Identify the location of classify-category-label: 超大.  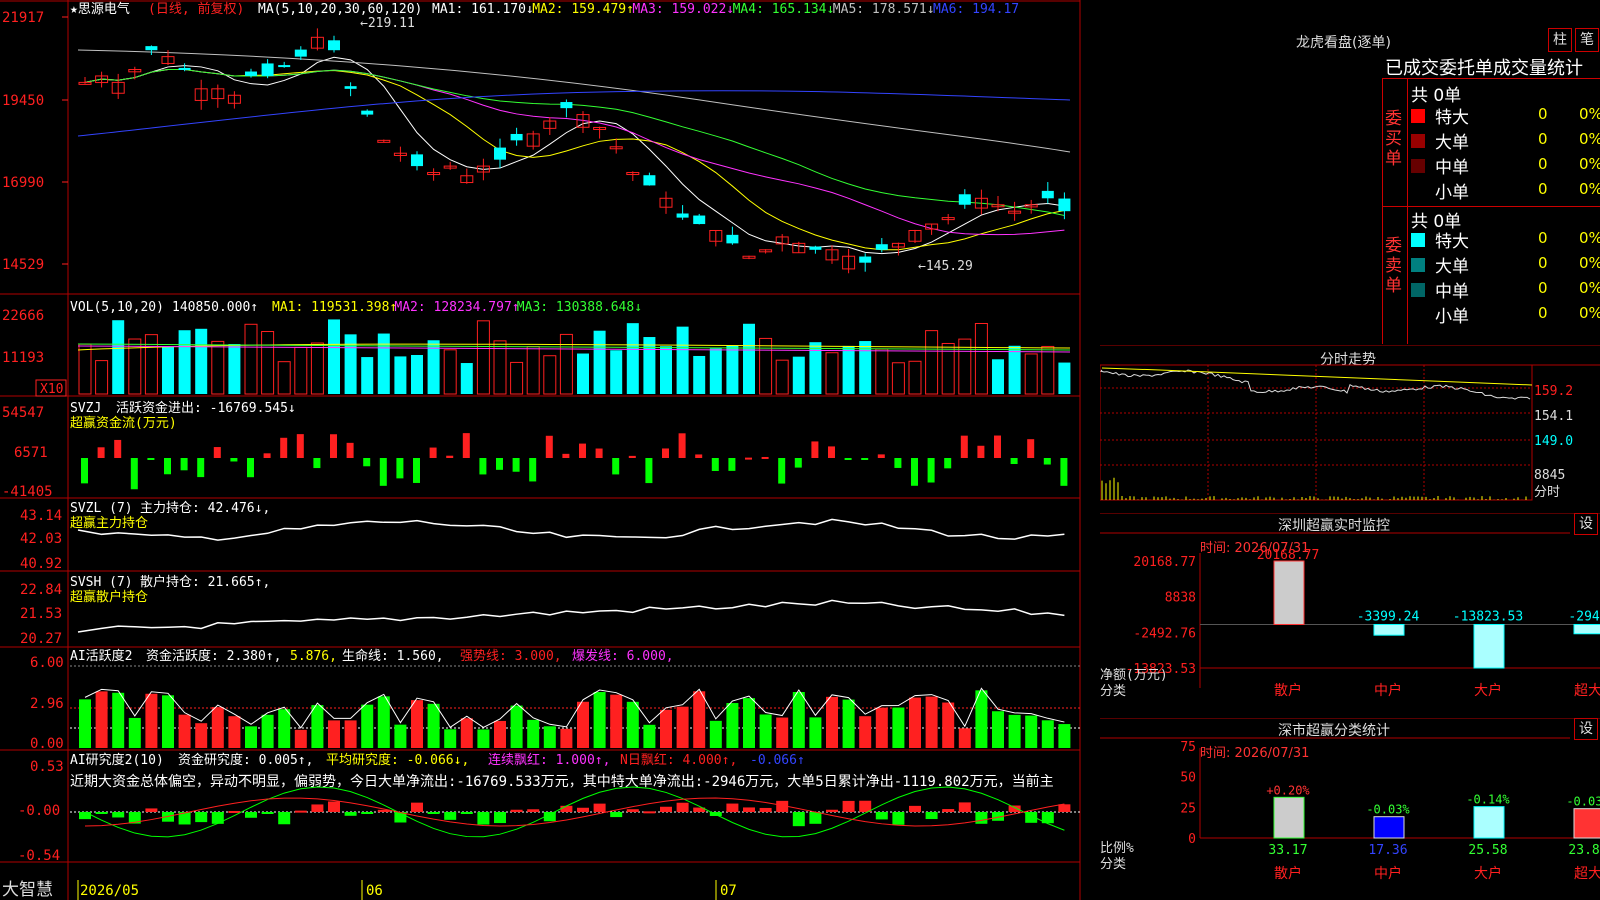
(1587, 874).